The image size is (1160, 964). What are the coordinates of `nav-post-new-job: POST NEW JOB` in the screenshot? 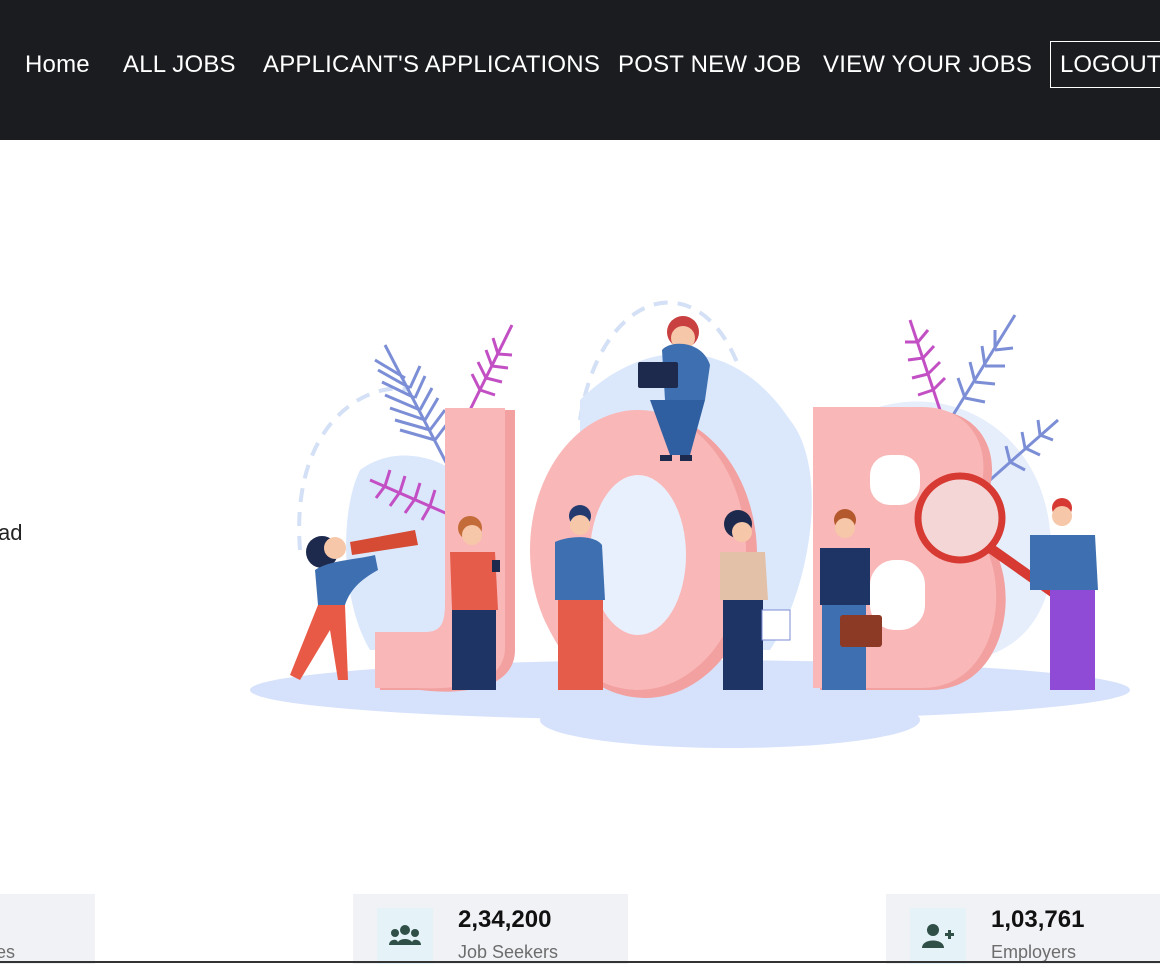 It's located at (709, 65).